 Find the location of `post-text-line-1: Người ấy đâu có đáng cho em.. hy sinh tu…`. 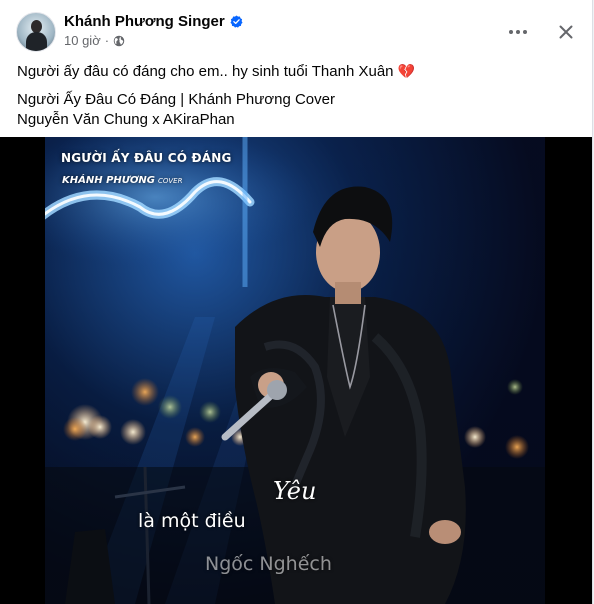

post-text-line-1: Người ấy đâu có đáng cho em.. hy sinh tu… is located at coordinates (298, 71).